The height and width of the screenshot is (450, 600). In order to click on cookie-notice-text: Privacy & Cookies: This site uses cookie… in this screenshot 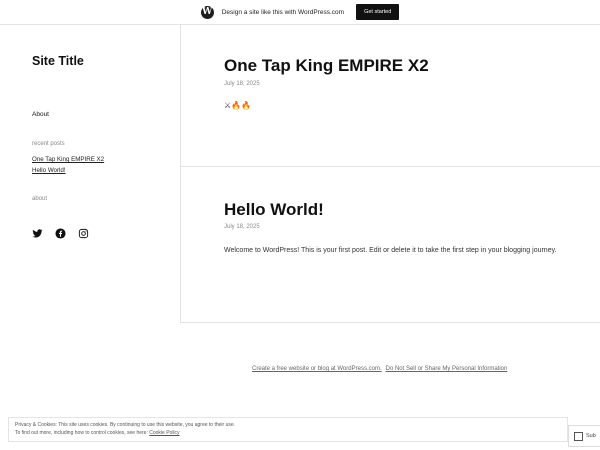, I will do `click(125, 425)`.